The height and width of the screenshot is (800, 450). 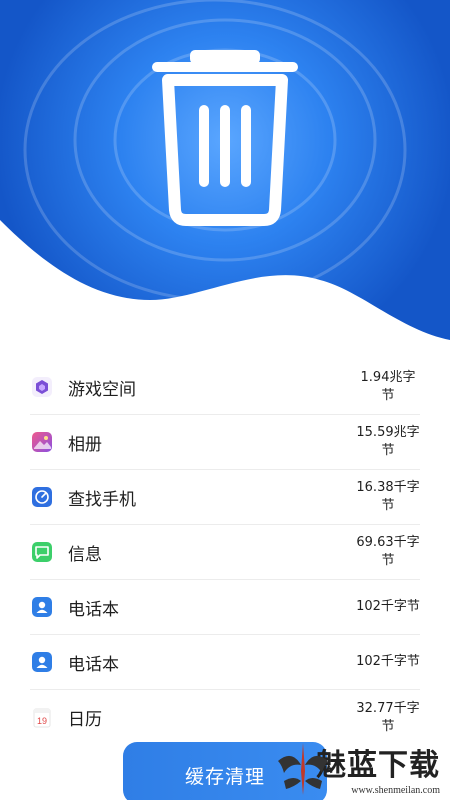 What do you see at coordinates (388, 441) in the screenshot?
I see `cache-size: 15.59兆字节` at bounding box center [388, 441].